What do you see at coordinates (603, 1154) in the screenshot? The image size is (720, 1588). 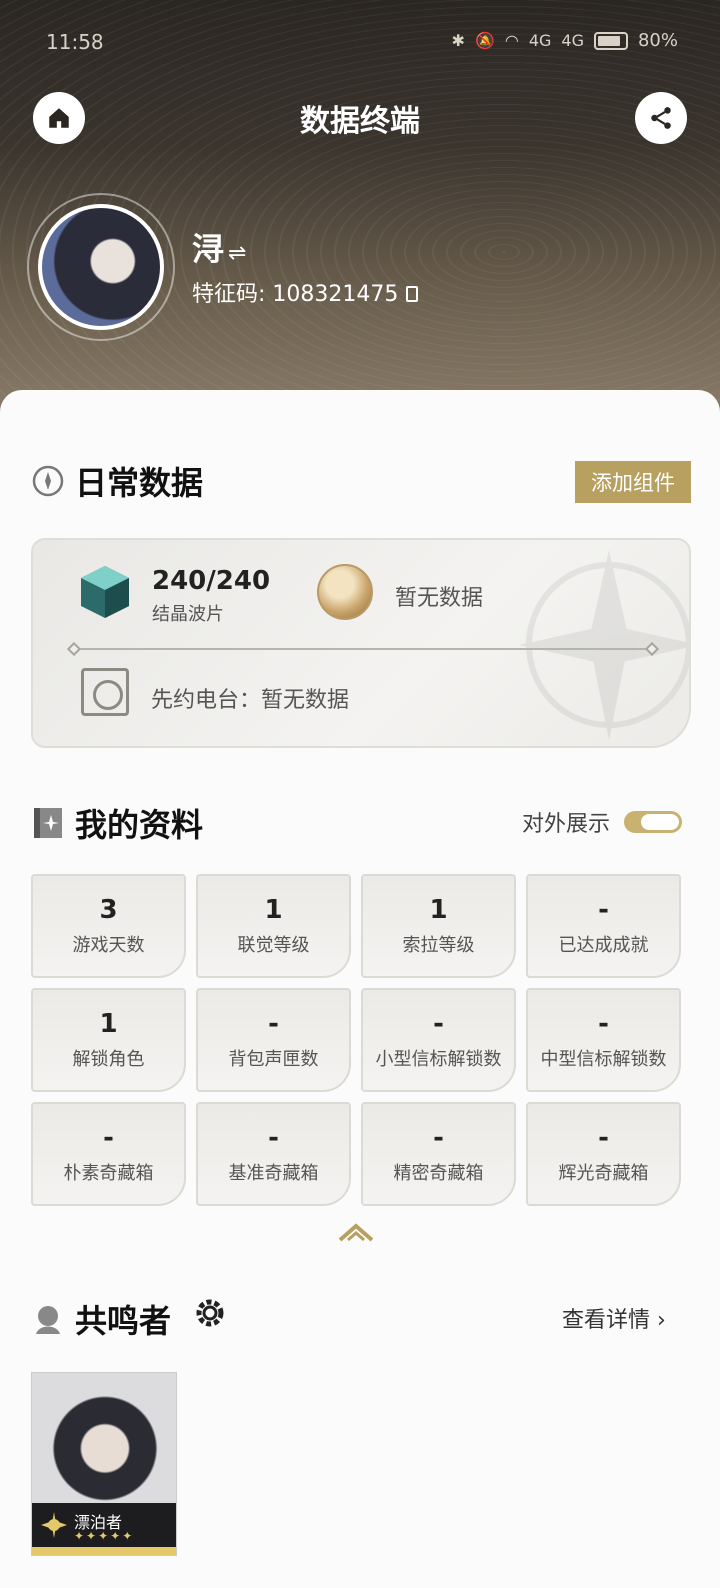 I see `stat-card: - 辉光奇藏箱` at bounding box center [603, 1154].